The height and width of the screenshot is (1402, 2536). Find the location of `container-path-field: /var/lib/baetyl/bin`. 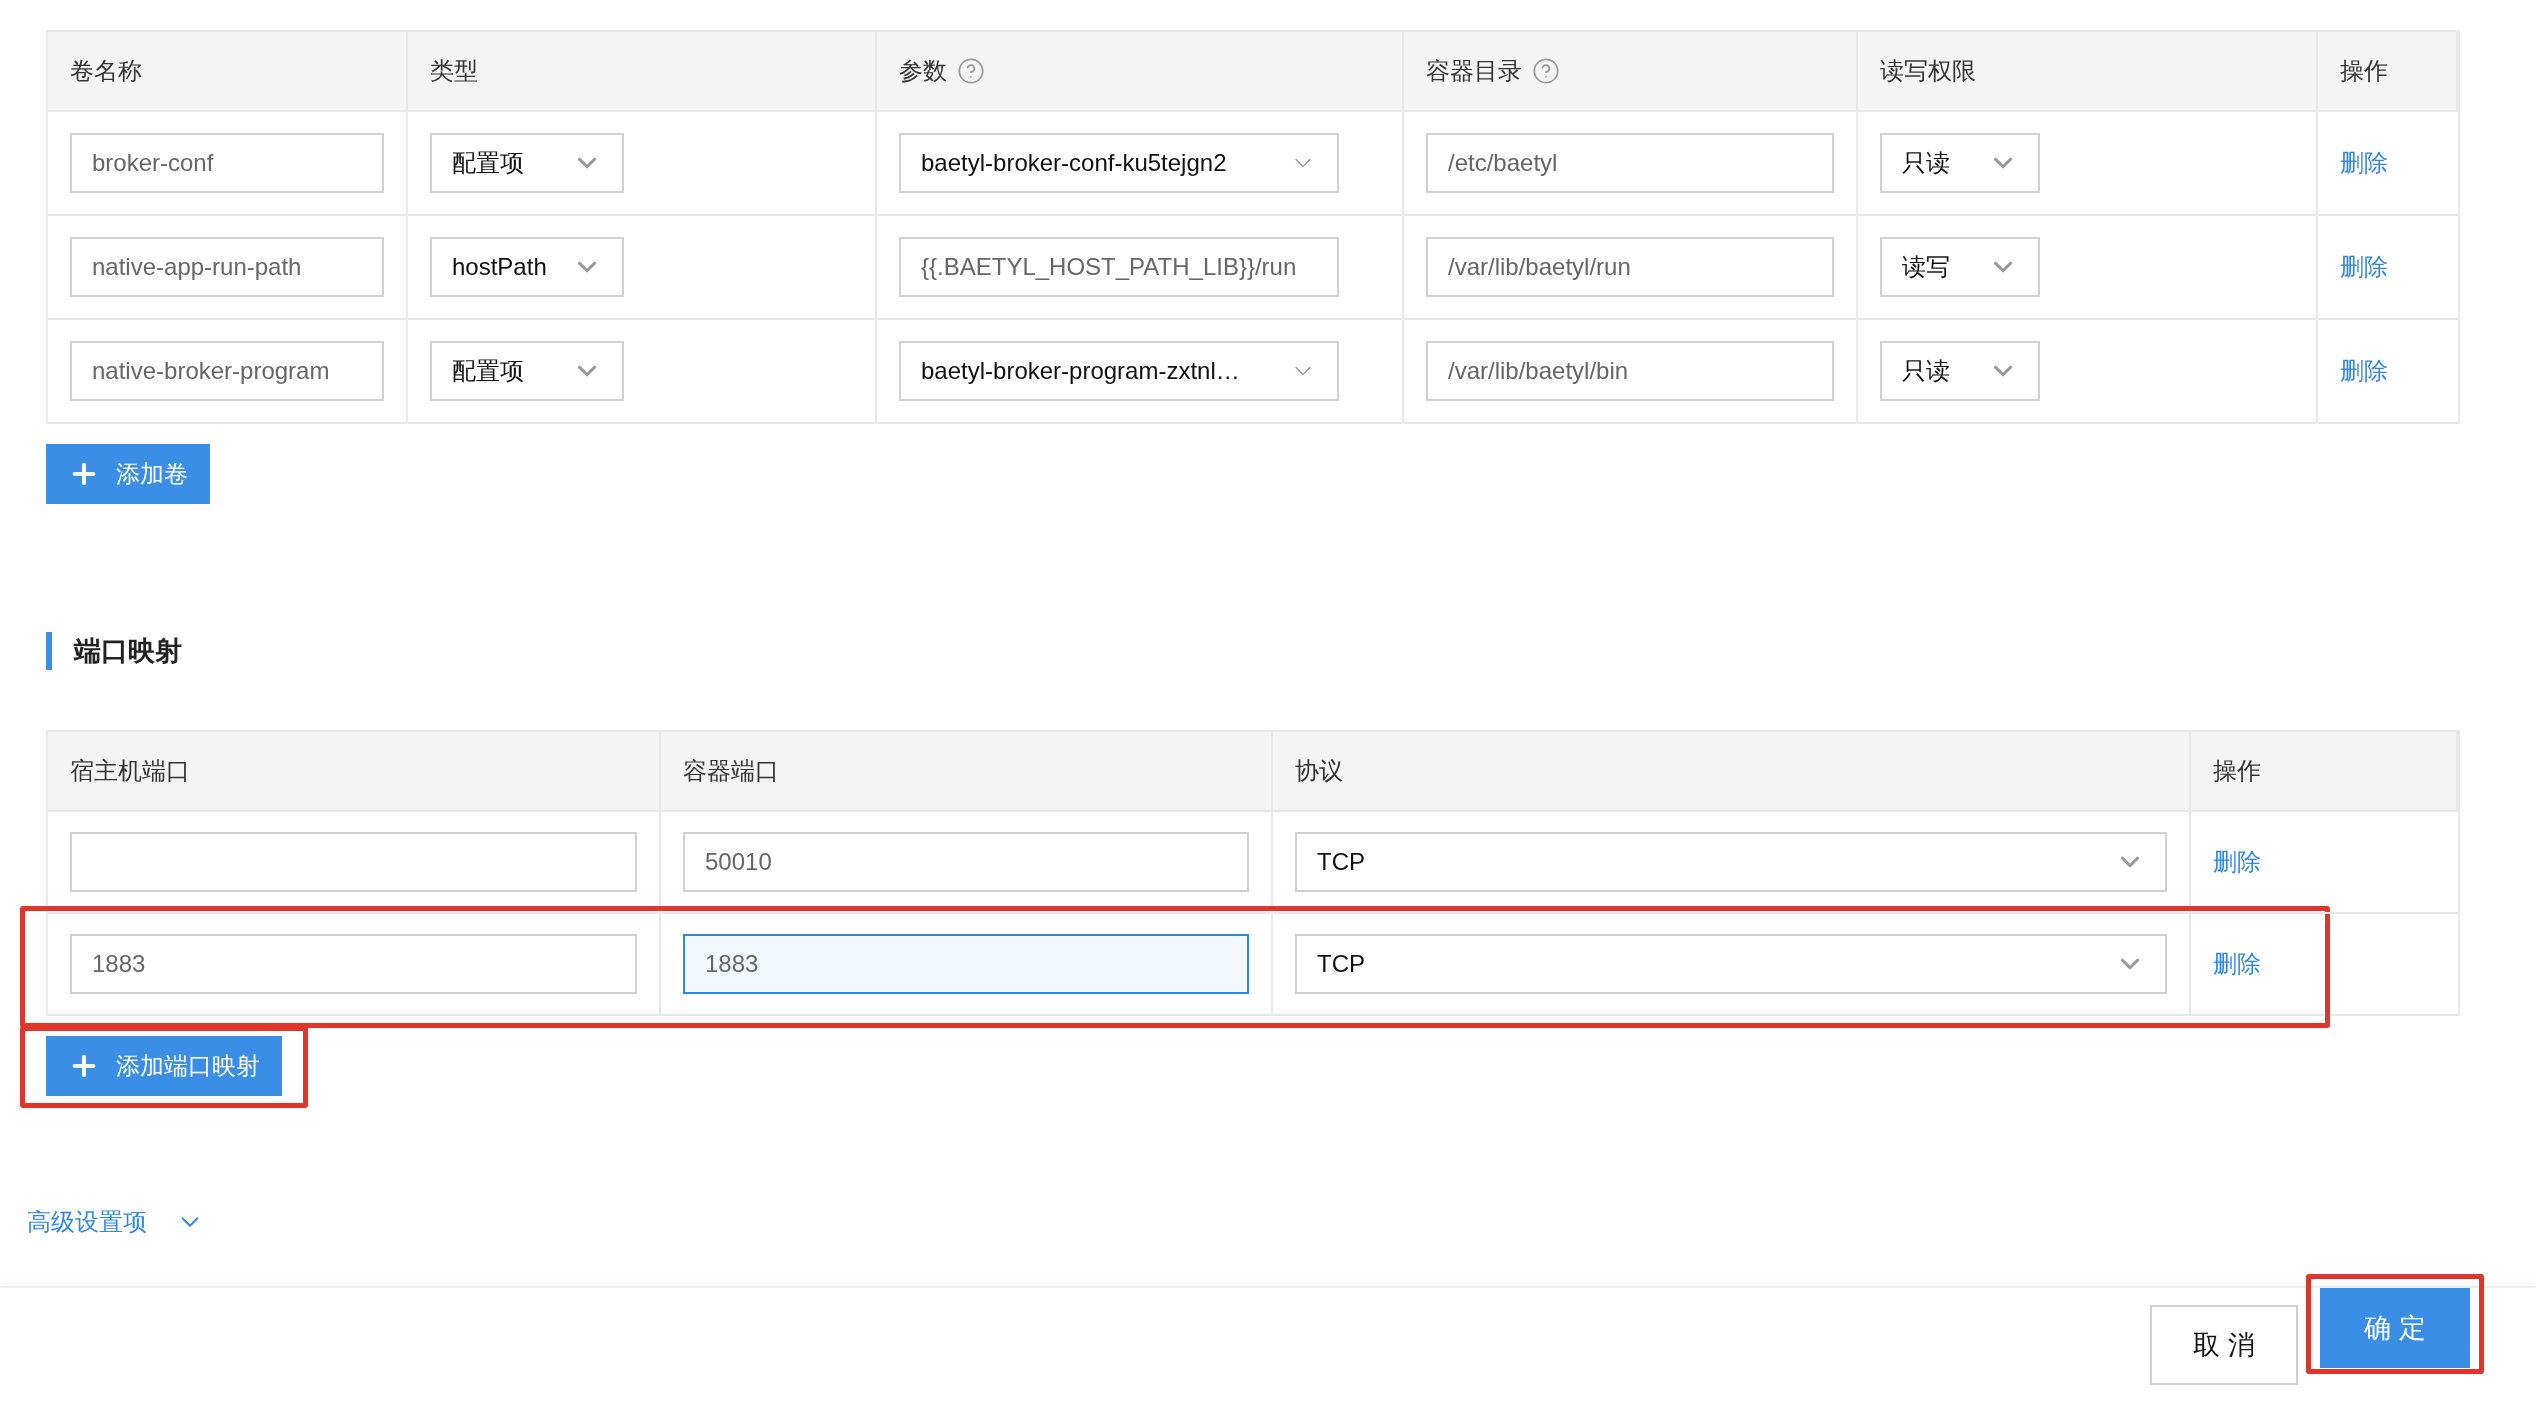

container-path-field: /var/lib/baetyl/bin is located at coordinates (1630, 371).